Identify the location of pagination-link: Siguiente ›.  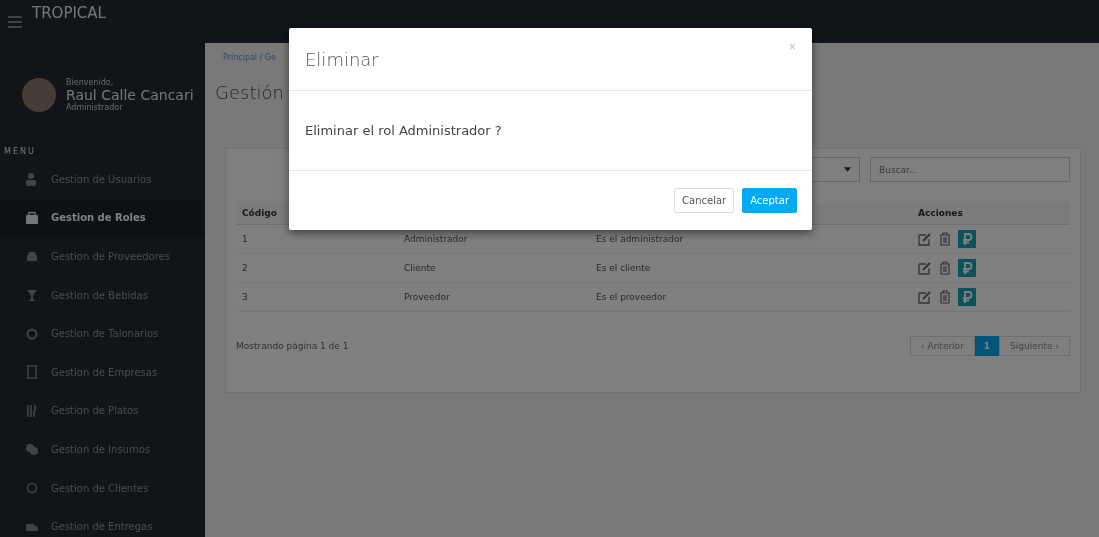
(1034, 346).